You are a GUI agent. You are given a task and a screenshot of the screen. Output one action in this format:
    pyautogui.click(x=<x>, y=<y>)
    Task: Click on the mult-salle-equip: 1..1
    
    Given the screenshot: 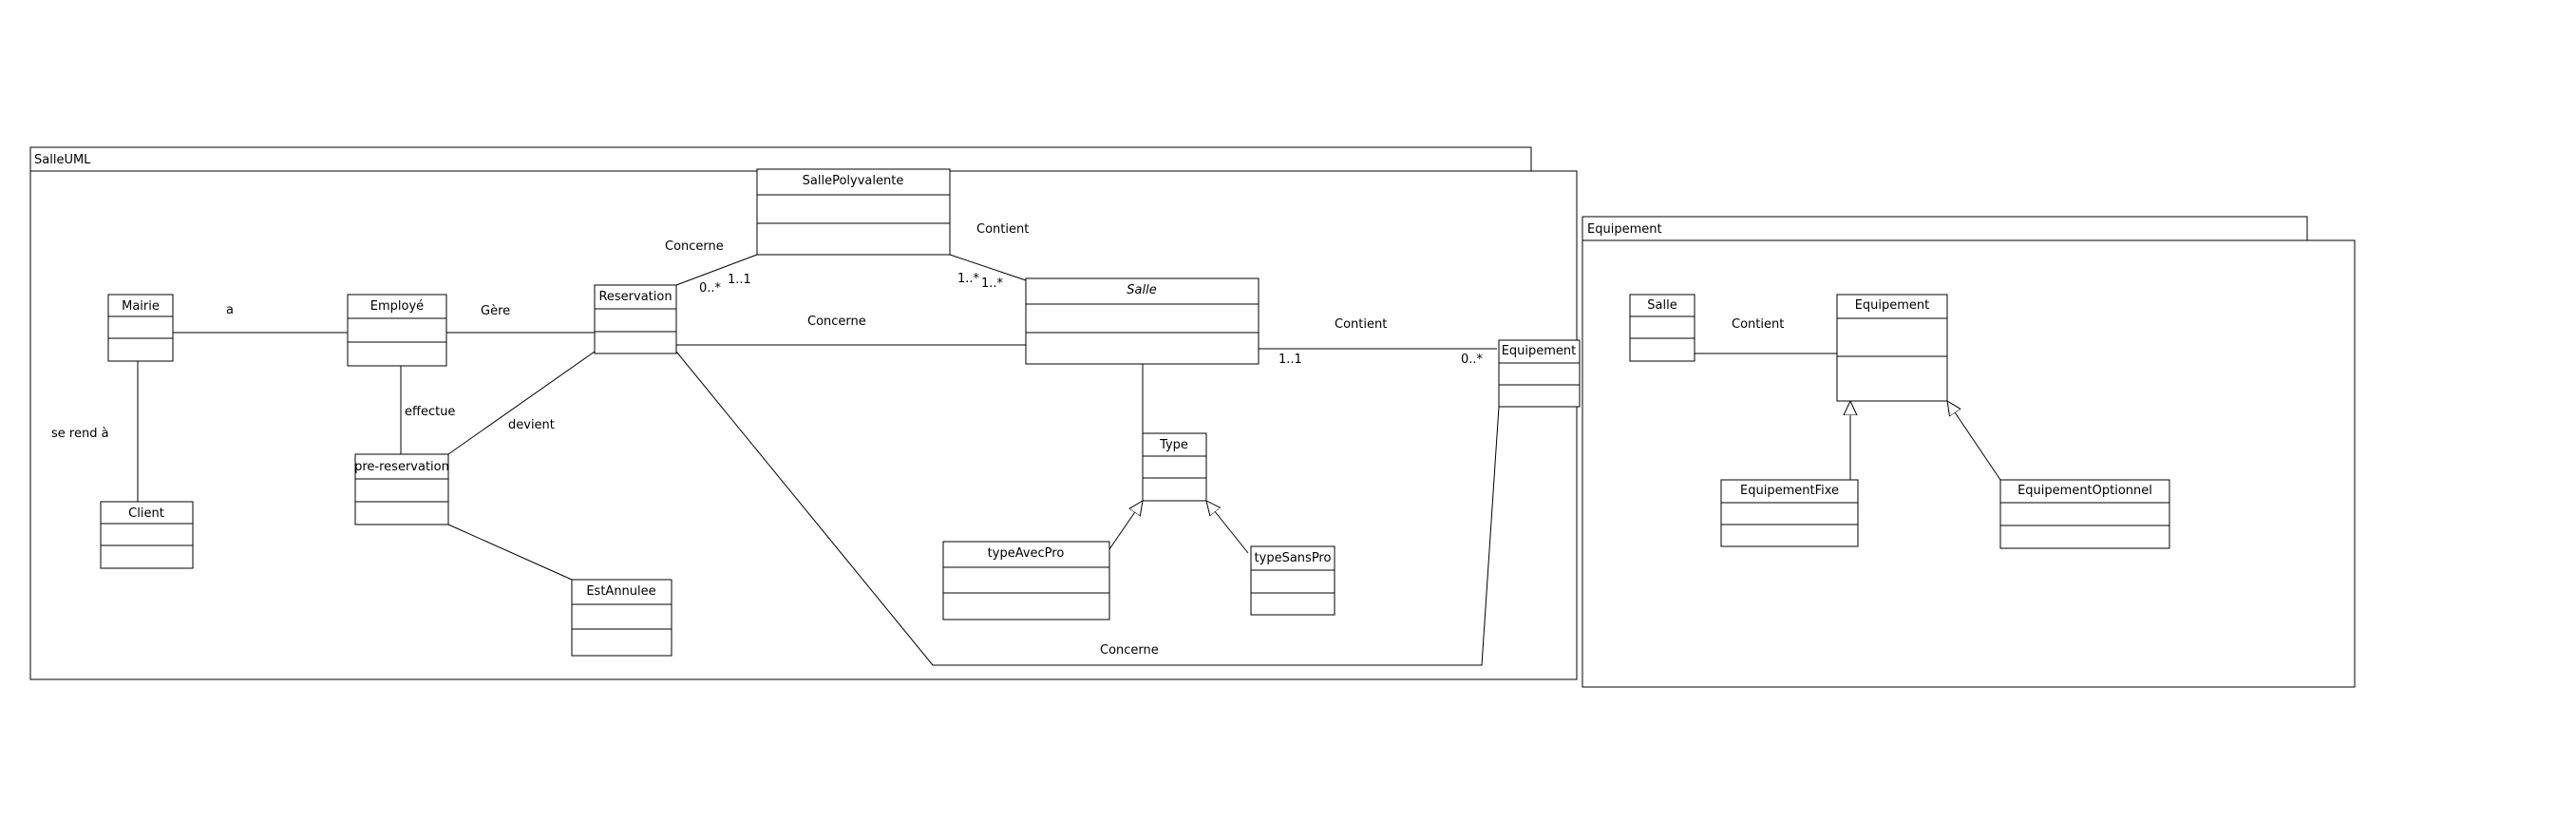 What is the action you would take?
    pyautogui.click(x=1290, y=360)
    